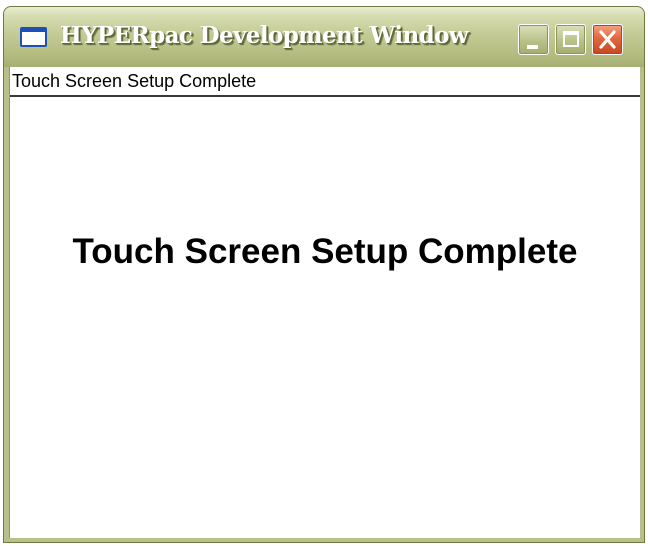  I want to click on close-icon, so click(607, 39).